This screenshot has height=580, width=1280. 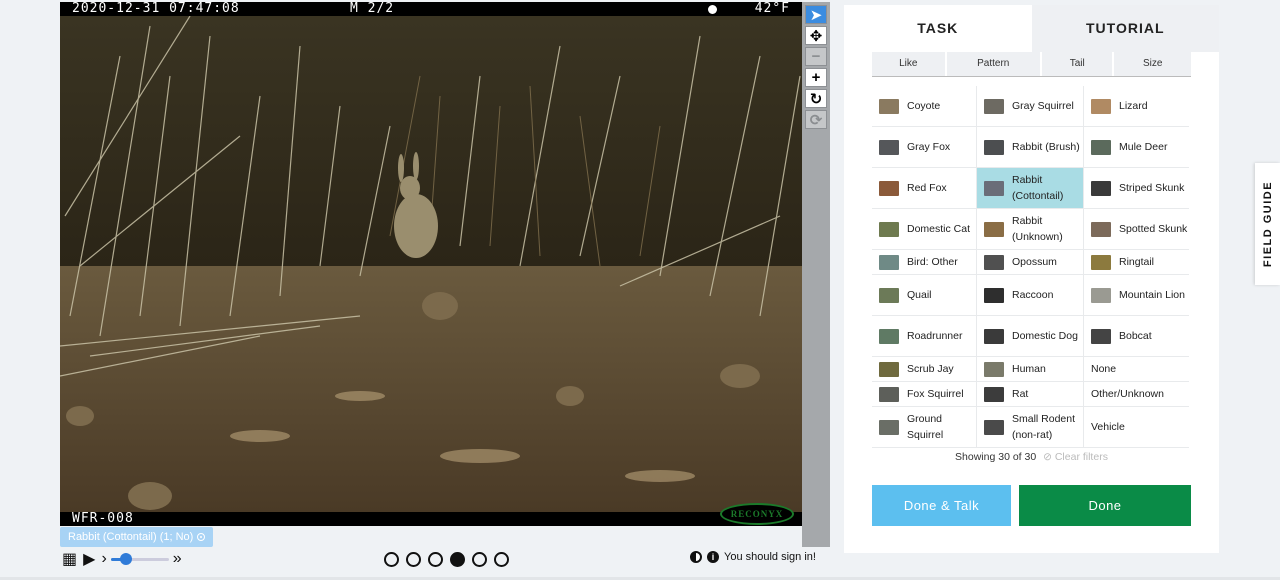 I want to click on choice-human: Human, so click(x=1030, y=369).